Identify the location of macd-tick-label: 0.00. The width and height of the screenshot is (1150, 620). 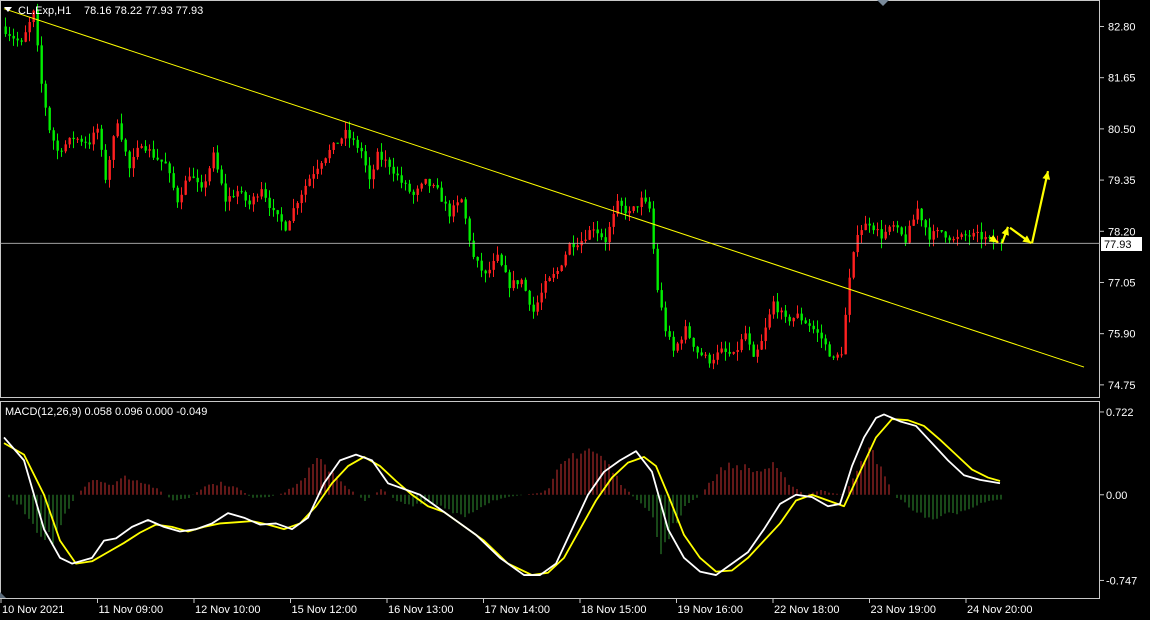
(1116, 496).